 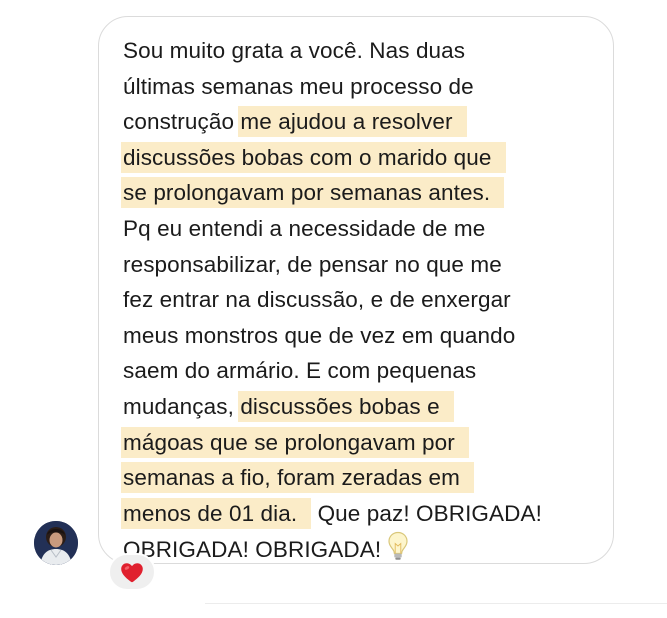 I want to click on message-line: mágoas que se prolongavam por, so click(x=362, y=443).